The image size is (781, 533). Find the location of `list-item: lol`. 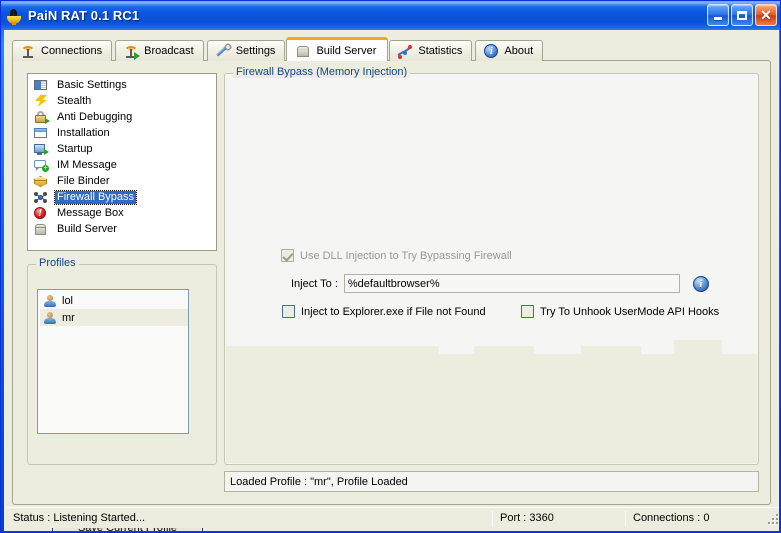

list-item: lol is located at coordinates (114, 300).